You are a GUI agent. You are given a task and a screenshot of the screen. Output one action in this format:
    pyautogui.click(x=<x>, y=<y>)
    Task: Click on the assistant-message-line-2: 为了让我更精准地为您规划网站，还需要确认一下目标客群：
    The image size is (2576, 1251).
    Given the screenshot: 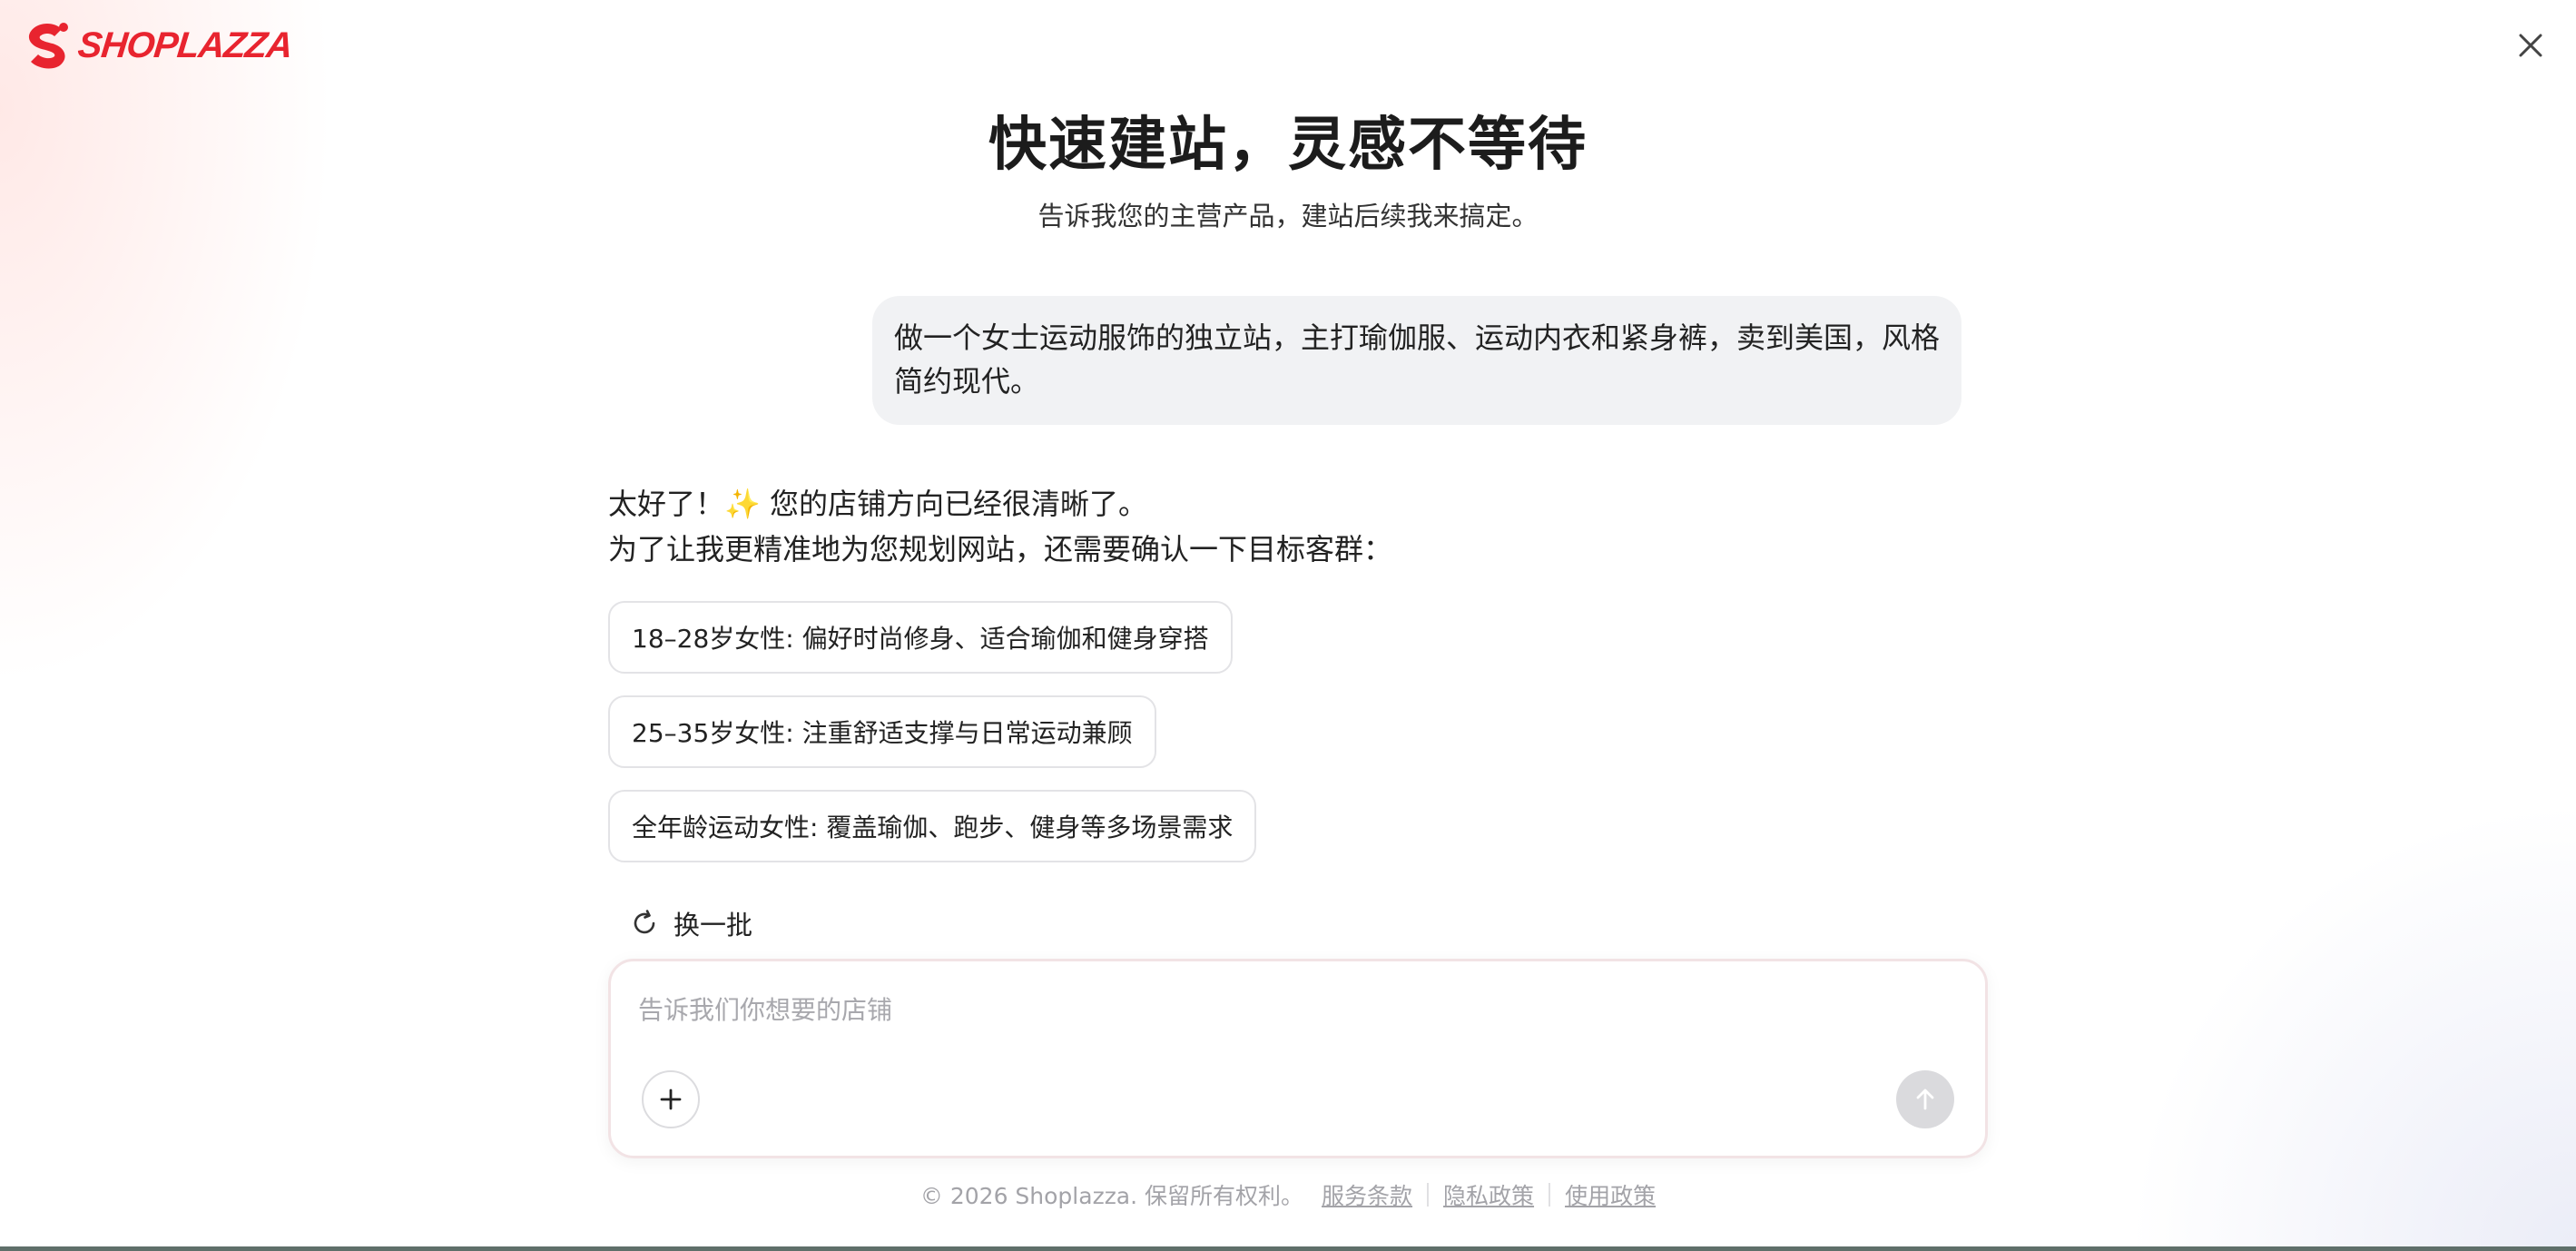 What is the action you would take?
    pyautogui.click(x=1000, y=549)
    